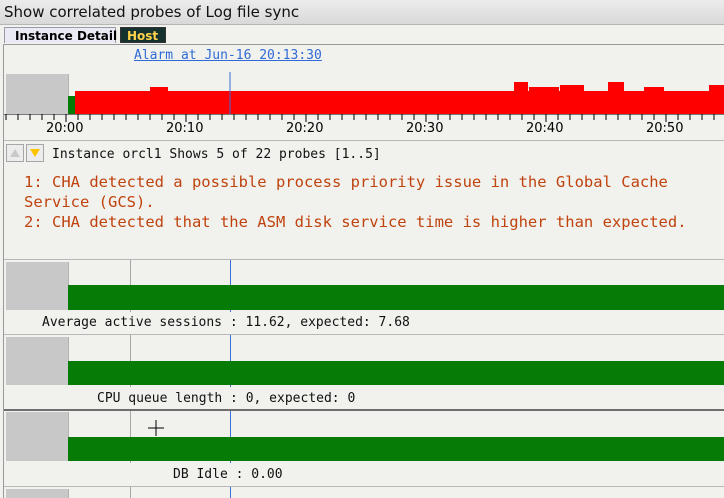 The image size is (724, 498). Describe the element at coordinates (545, 128) in the screenshot. I see `time-tick-label: 20:40` at that location.